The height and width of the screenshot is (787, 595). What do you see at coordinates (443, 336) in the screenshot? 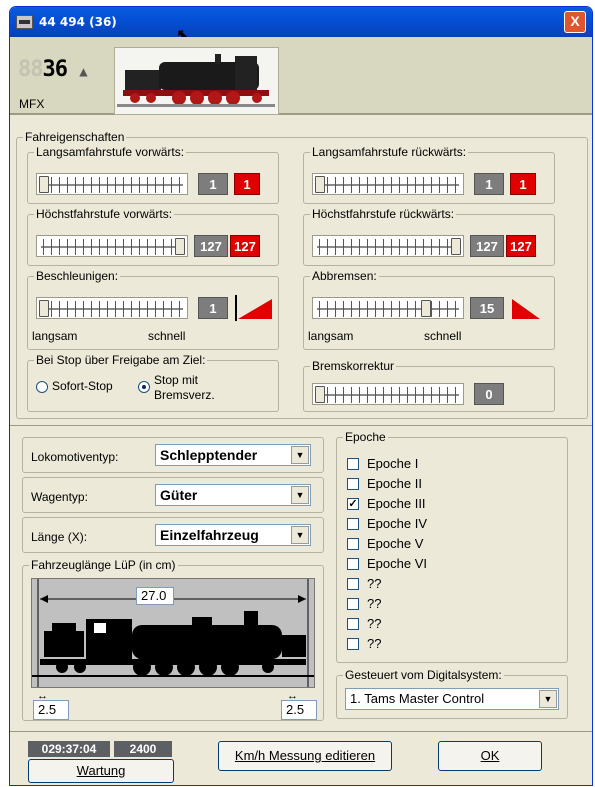
I see `deceleration-fast-label: schnell` at bounding box center [443, 336].